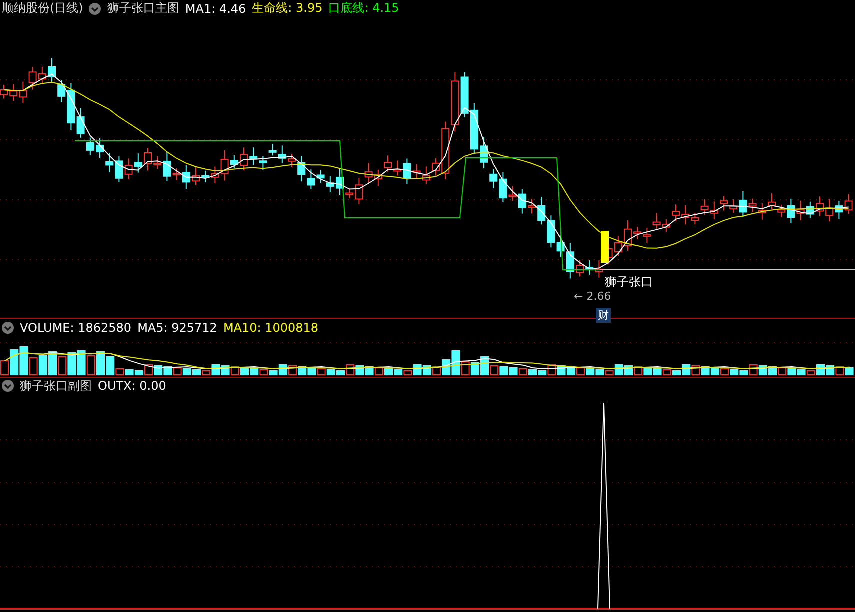 This screenshot has width=855, height=612. Describe the element at coordinates (271, 327) in the screenshot. I see `indicator-reading: MA10: 1000818` at that location.